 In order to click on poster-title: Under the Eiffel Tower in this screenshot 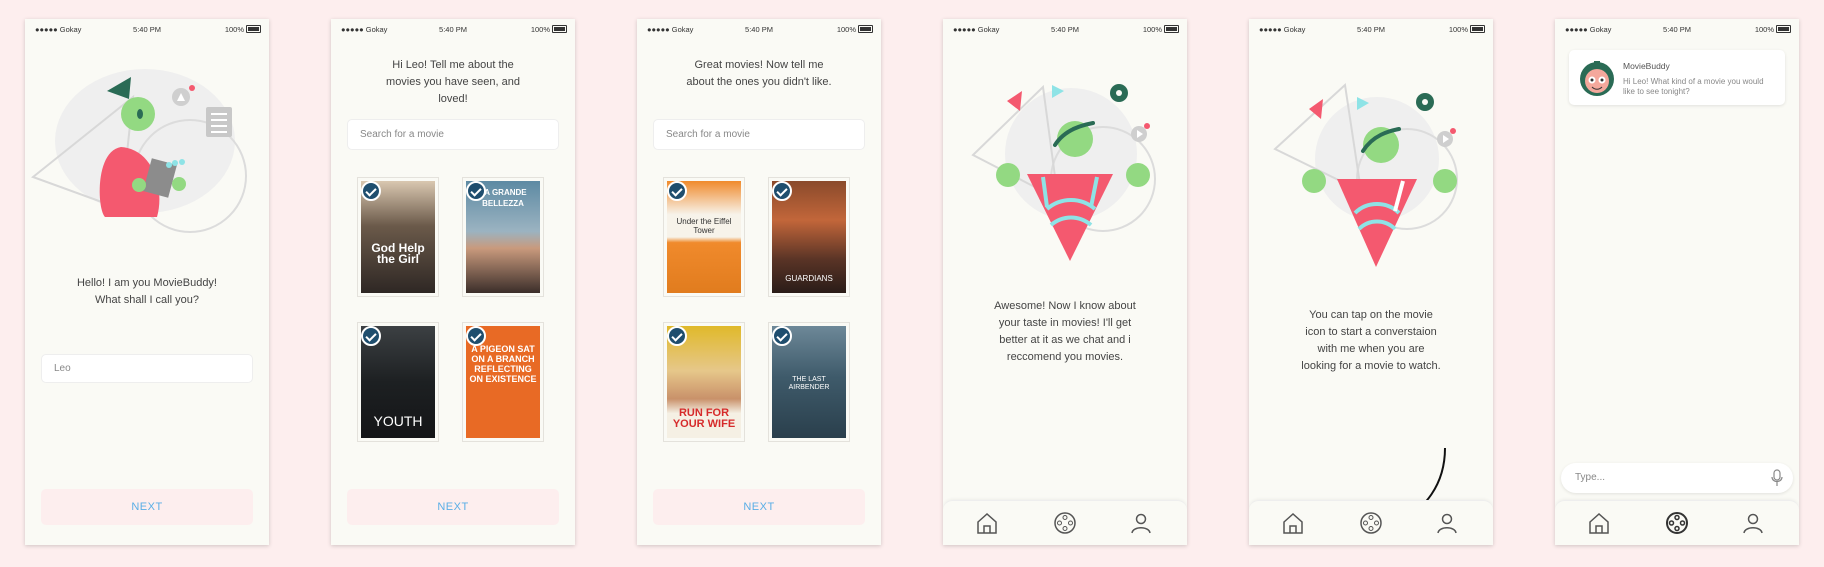, I will do `click(704, 226)`.